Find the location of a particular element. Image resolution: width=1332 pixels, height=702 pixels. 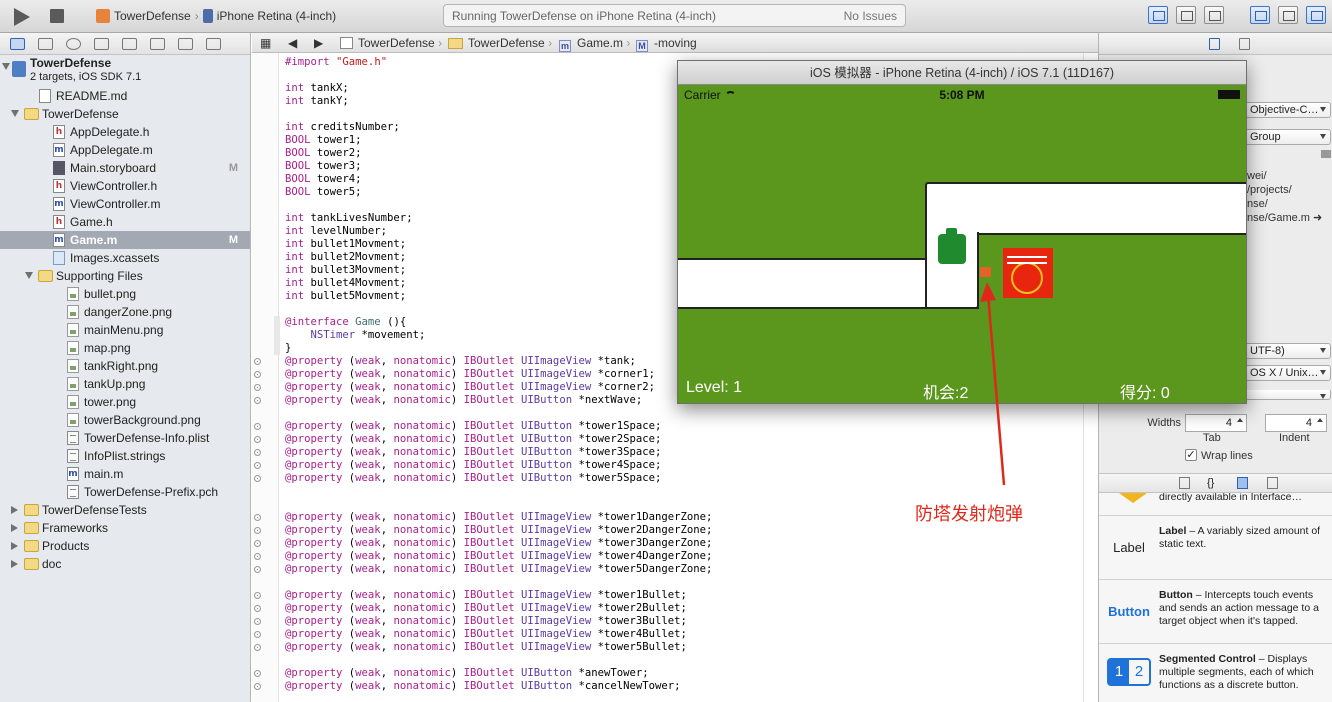

code-line: BOOL tower5; is located at coordinates (323, 192).